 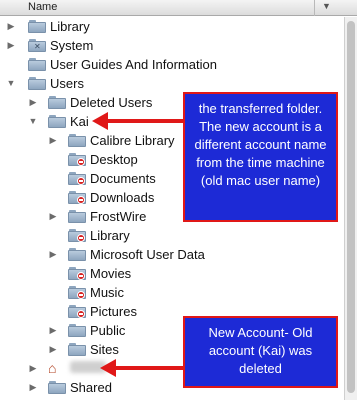 I want to click on scrollbar-thumb, so click(x=351, y=207).